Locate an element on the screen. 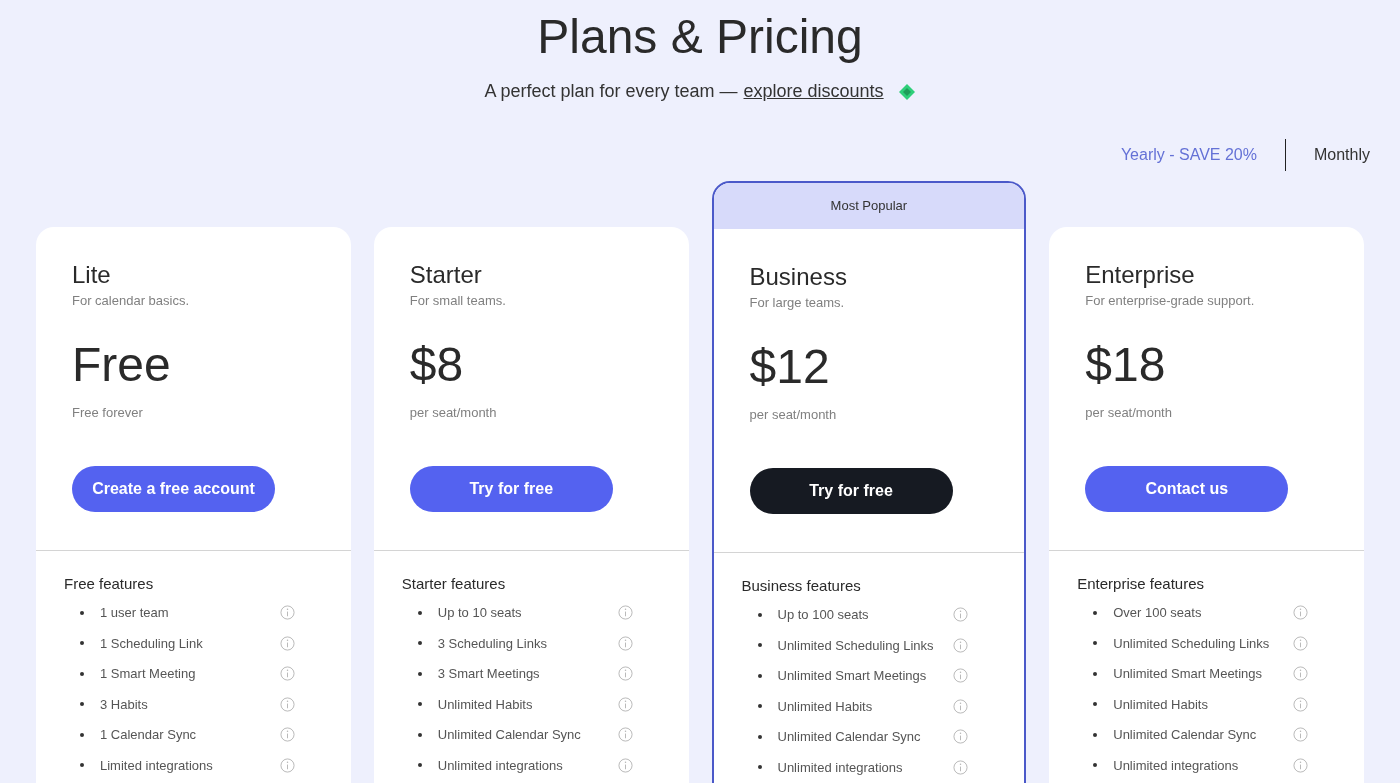 The height and width of the screenshot is (783, 1400). money-icon is located at coordinates (906, 91).